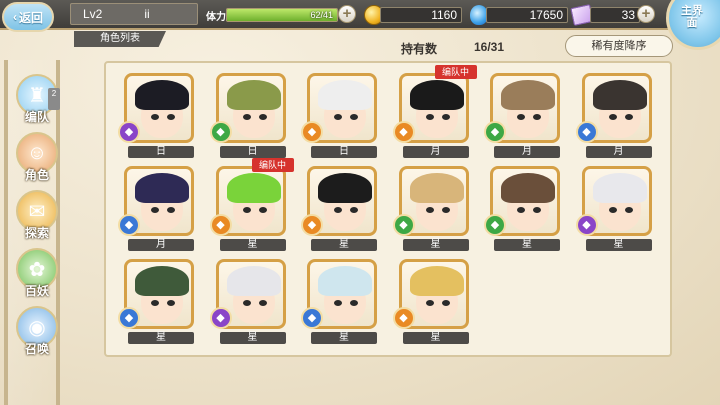  Describe the element at coordinates (527, 15) in the screenshot. I see `gem-value: 17650` at that location.